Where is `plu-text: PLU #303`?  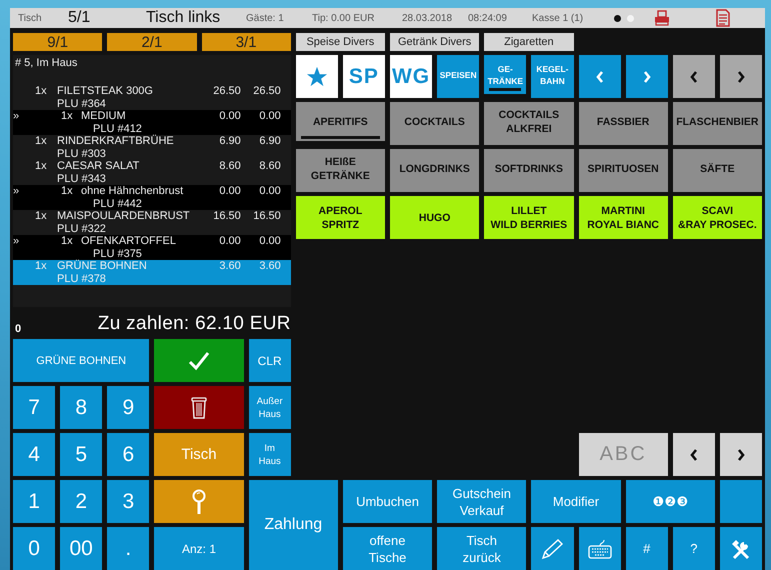
plu-text: PLU #303 is located at coordinates (81, 154).